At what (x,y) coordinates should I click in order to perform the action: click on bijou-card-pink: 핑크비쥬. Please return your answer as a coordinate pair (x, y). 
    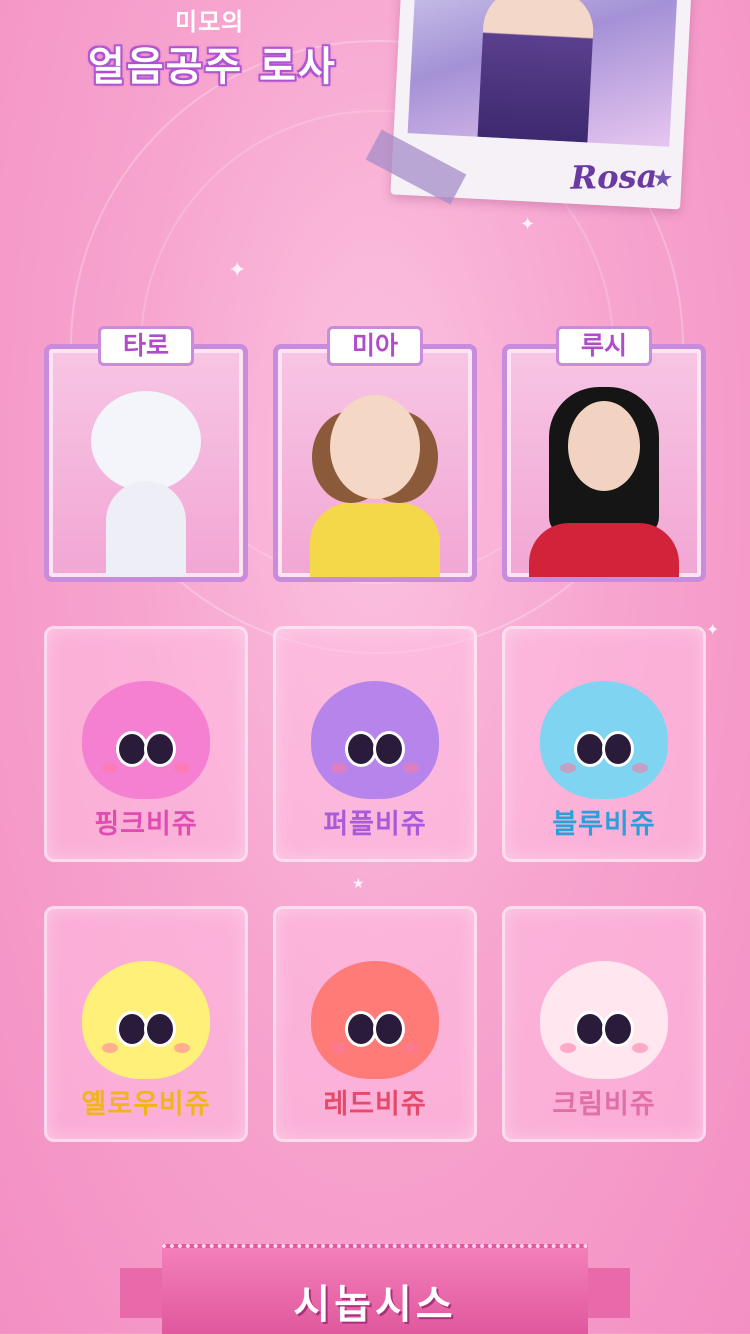
    Looking at the image, I should click on (146, 744).